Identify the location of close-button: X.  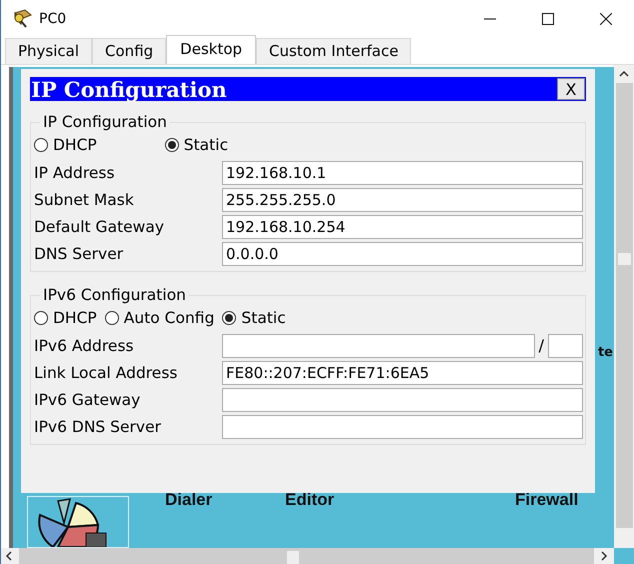
(571, 89).